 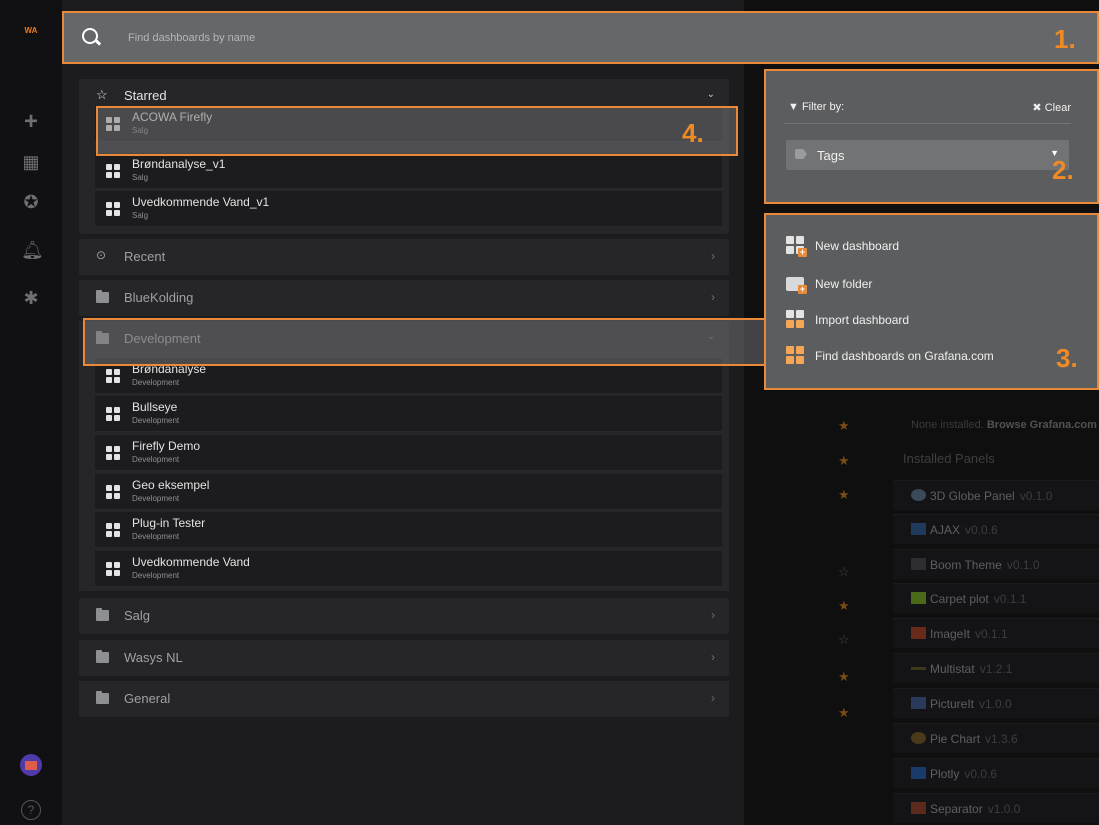 I want to click on section-label: Starred, so click(x=145, y=95).